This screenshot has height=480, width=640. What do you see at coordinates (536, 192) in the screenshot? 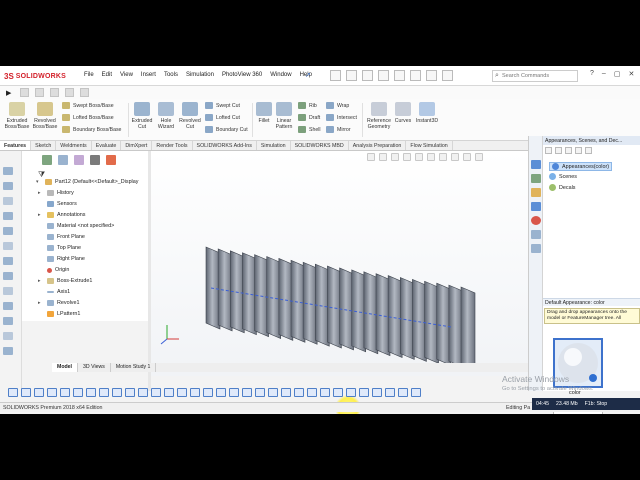
I see `file-explorer-icon` at bounding box center [536, 192].